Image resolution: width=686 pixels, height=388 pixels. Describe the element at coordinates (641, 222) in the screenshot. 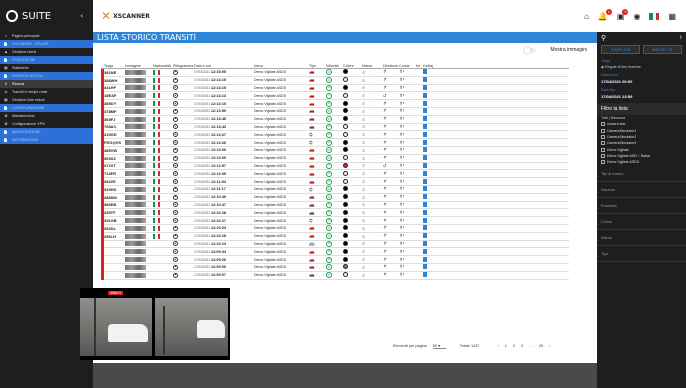

I see `filter-section: Colore` at that location.